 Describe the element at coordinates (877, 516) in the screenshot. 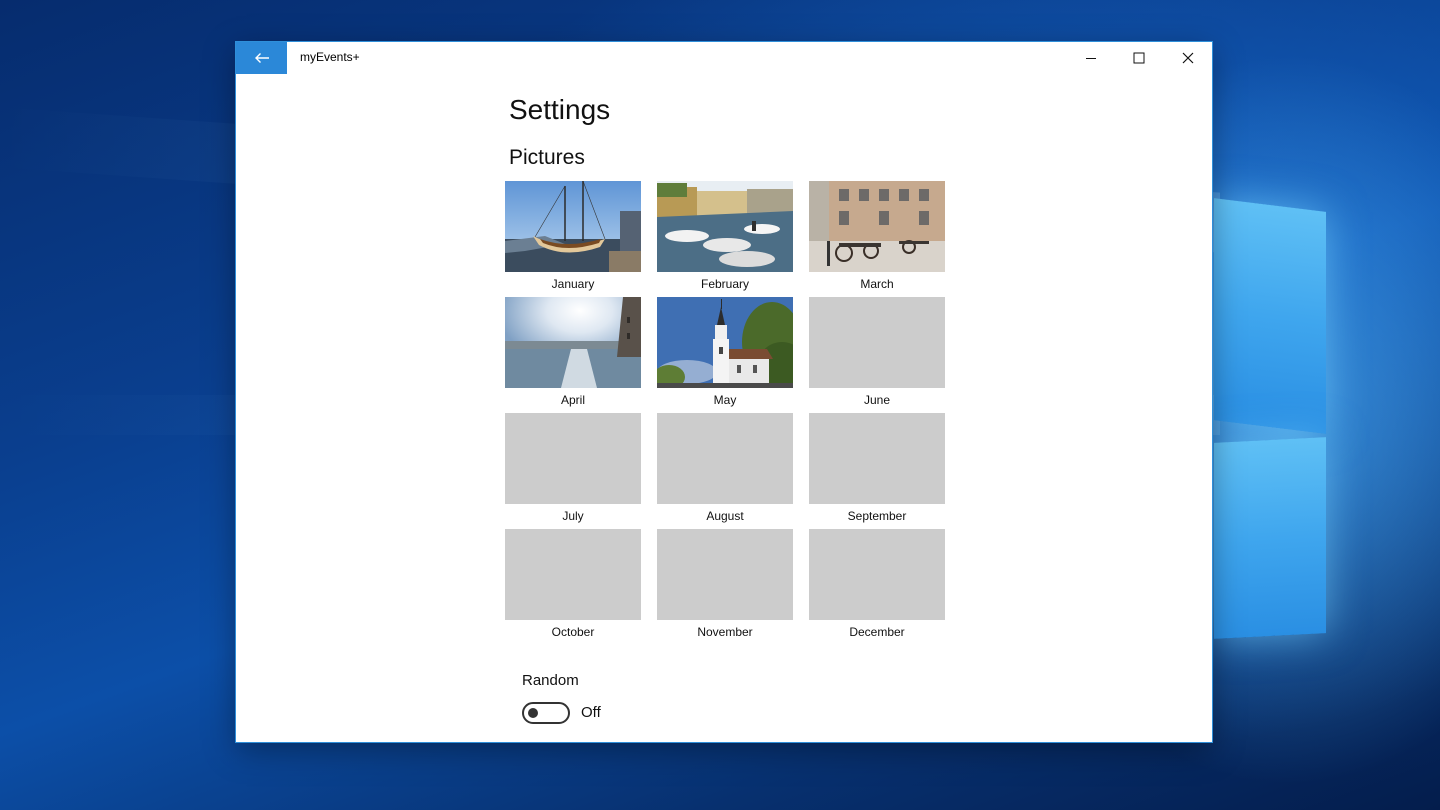

I see `month-label: September` at that location.